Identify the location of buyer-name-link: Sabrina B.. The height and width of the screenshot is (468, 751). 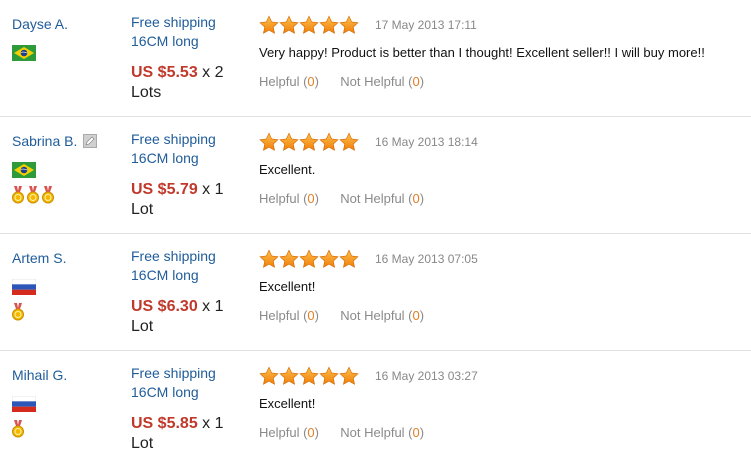
(44, 141).